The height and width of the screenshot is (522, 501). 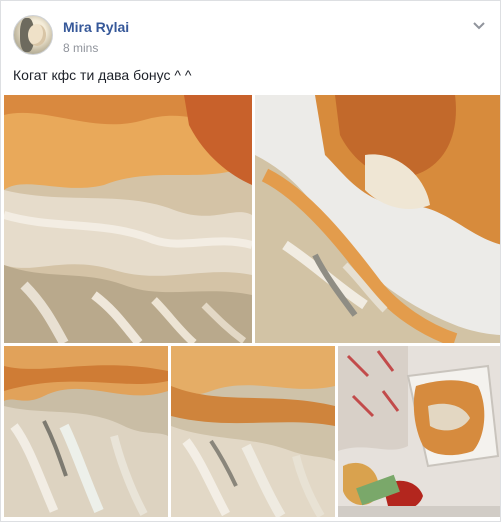 What do you see at coordinates (253, 37) in the screenshot?
I see `post-header: Mira Rylai 8 mins` at bounding box center [253, 37].